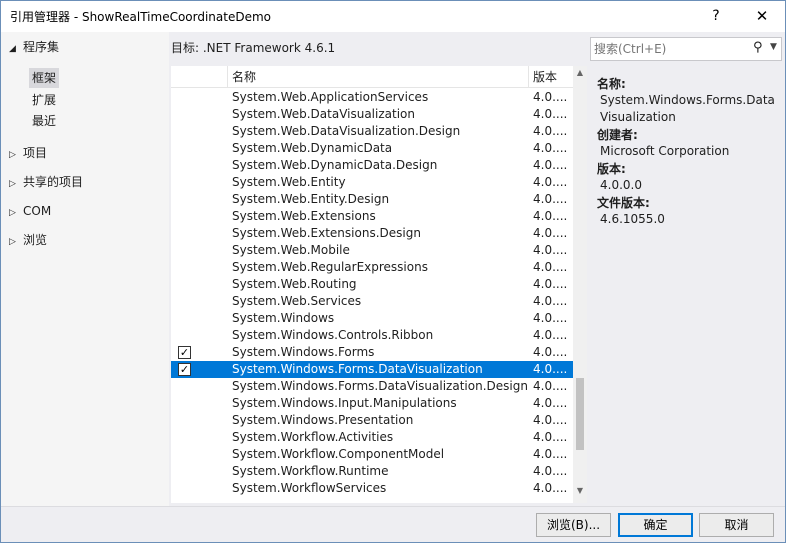 This screenshot has height=543, width=786. Describe the element at coordinates (326, 233) in the screenshot. I see `assembly-name: System.Web.Extensions.Design` at that location.